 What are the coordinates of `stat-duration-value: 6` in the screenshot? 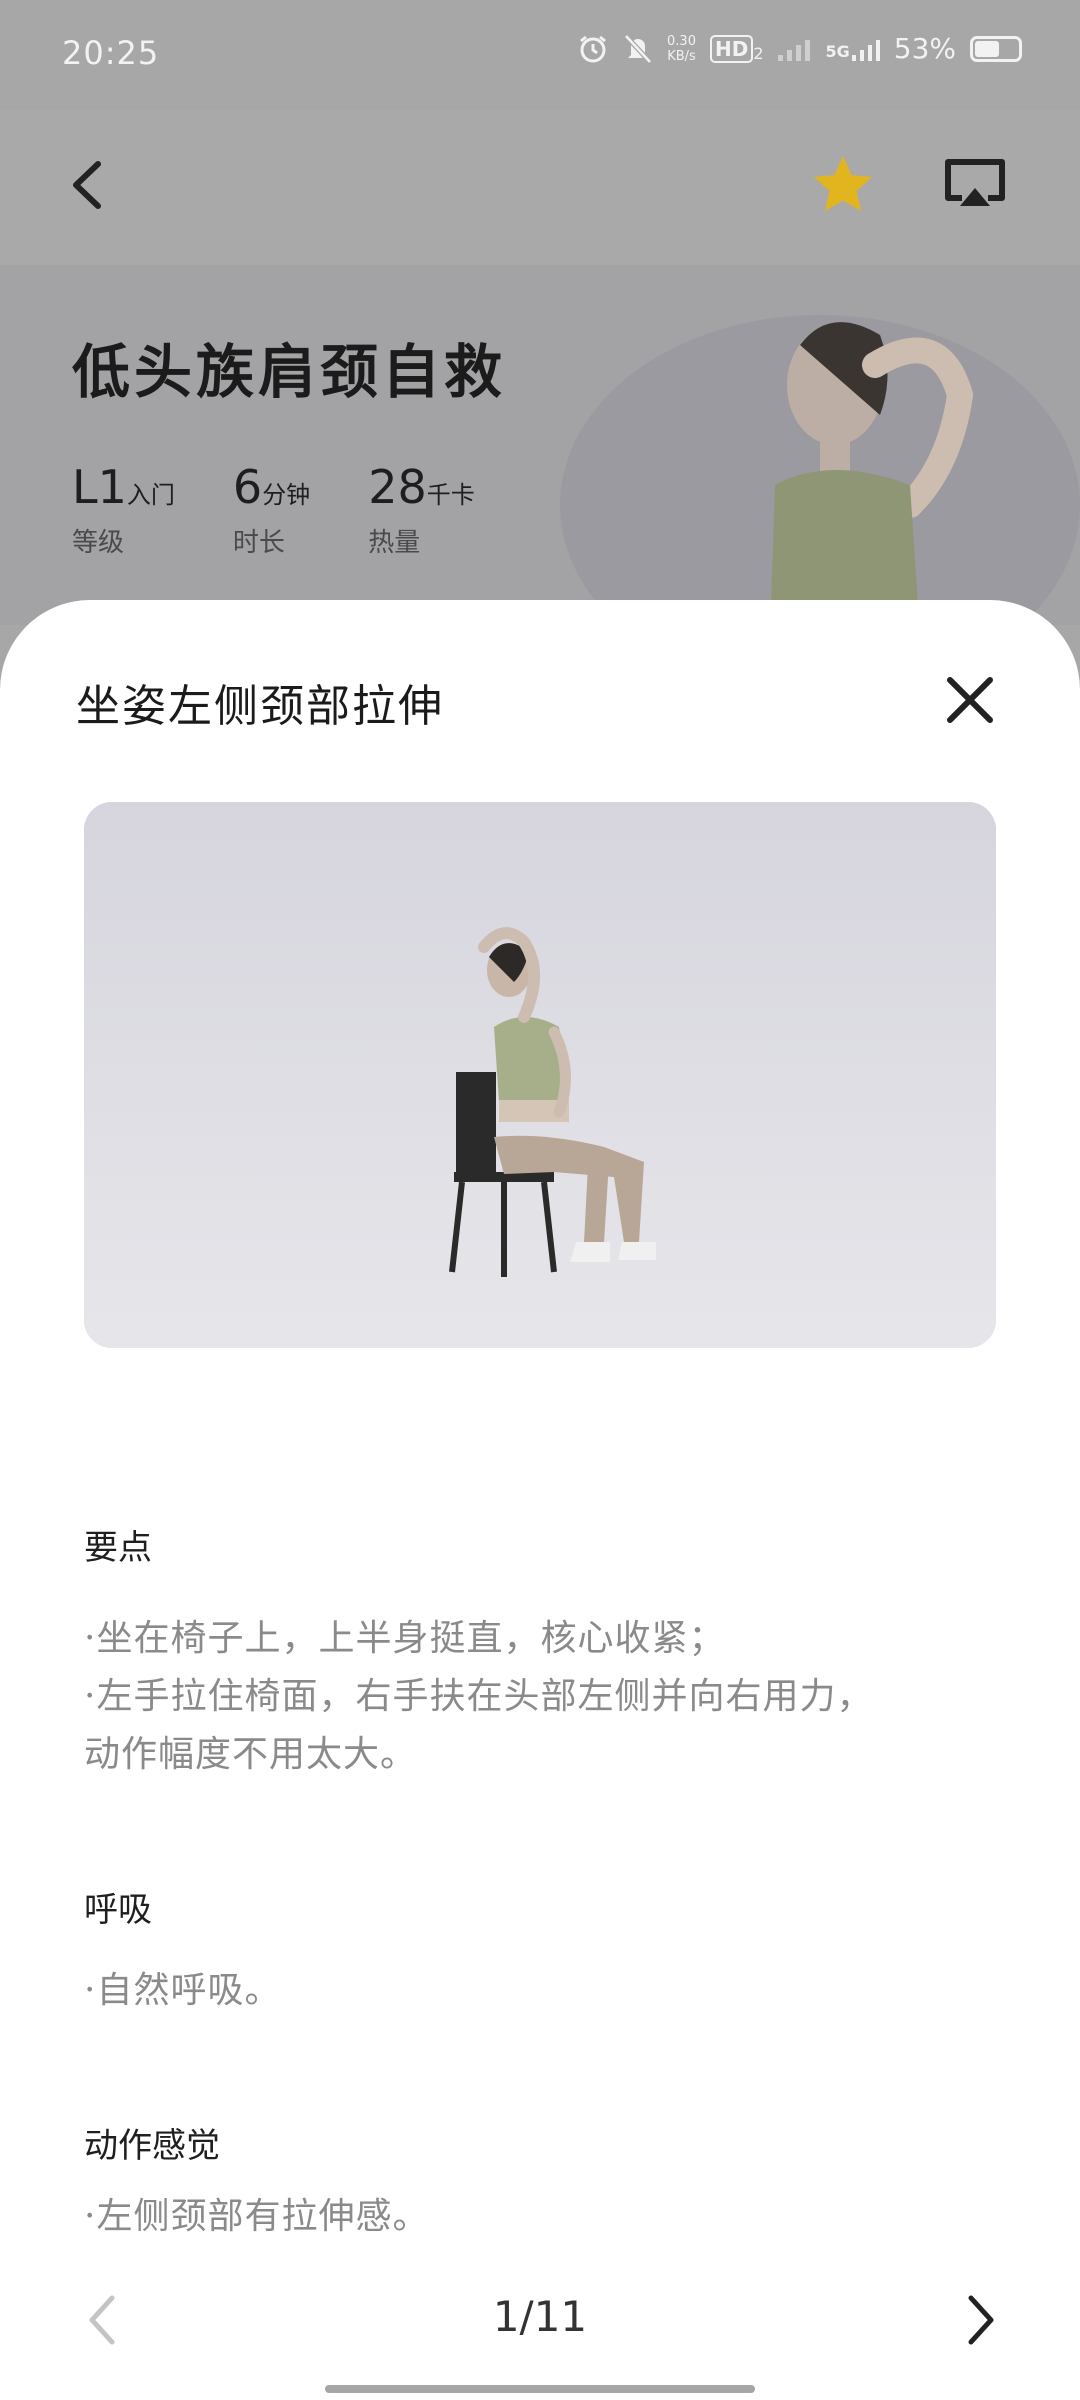 It's located at (247, 487).